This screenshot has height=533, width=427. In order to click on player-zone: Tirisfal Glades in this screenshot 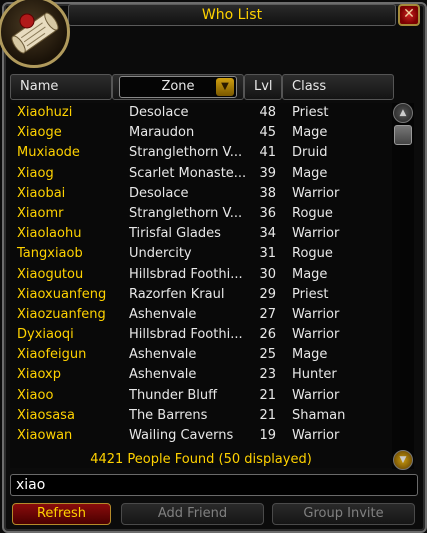, I will do `click(175, 234)`.